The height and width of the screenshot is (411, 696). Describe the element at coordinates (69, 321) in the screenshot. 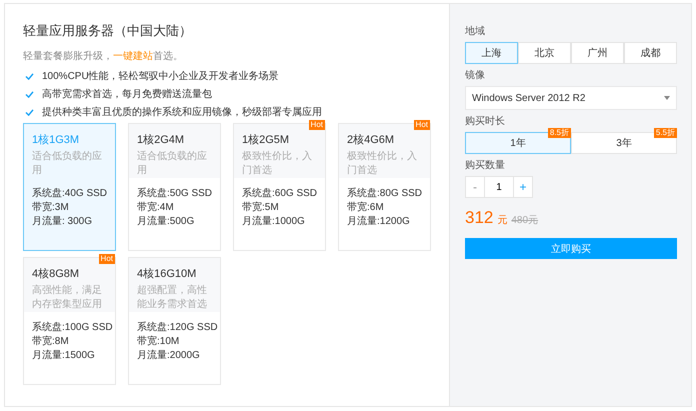

I see `plan-card: Hot 4核8G8M 高强性能，满足内存密集型应用 系统盘:100G SSD 带宽:8M 月流量:1500G` at that location.